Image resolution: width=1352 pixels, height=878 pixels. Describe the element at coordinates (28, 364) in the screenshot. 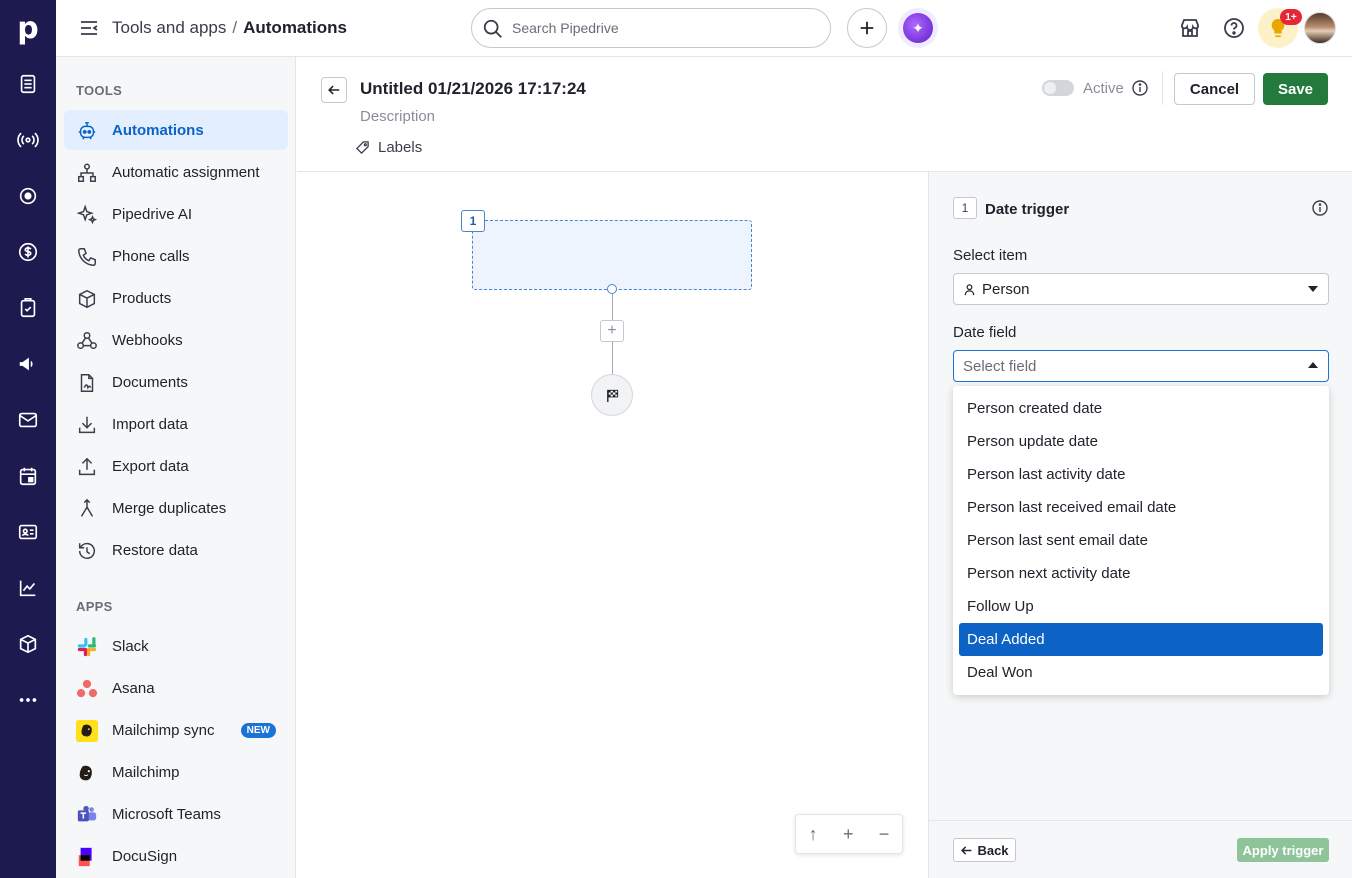

I see `megaphone-icon` at that location.